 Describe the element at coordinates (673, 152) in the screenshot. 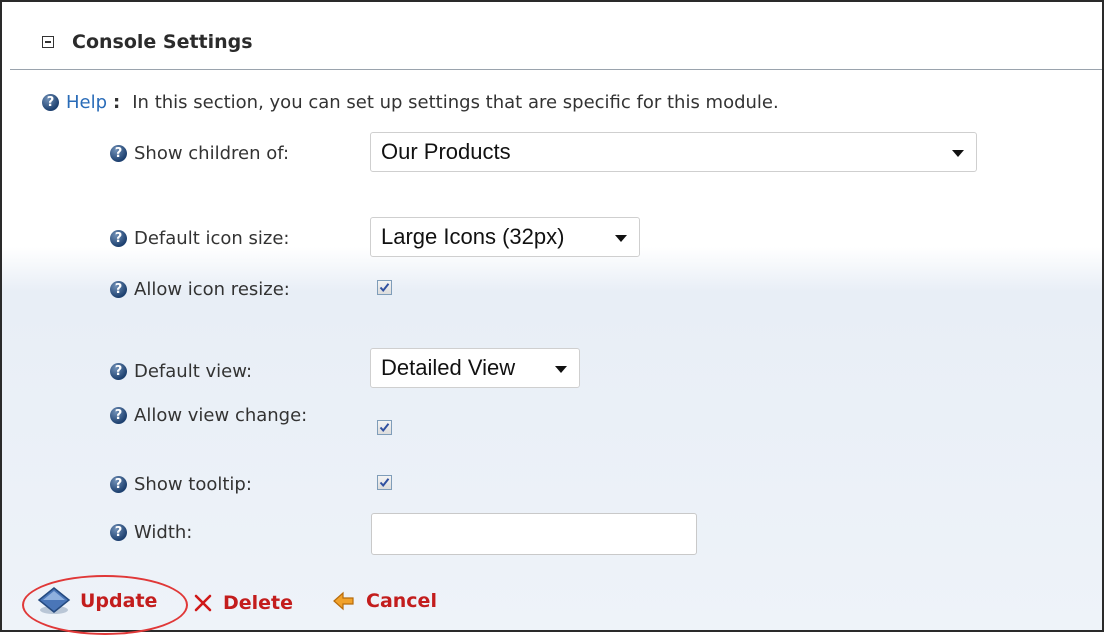

I see `show-children-select: Our Products` at that location.